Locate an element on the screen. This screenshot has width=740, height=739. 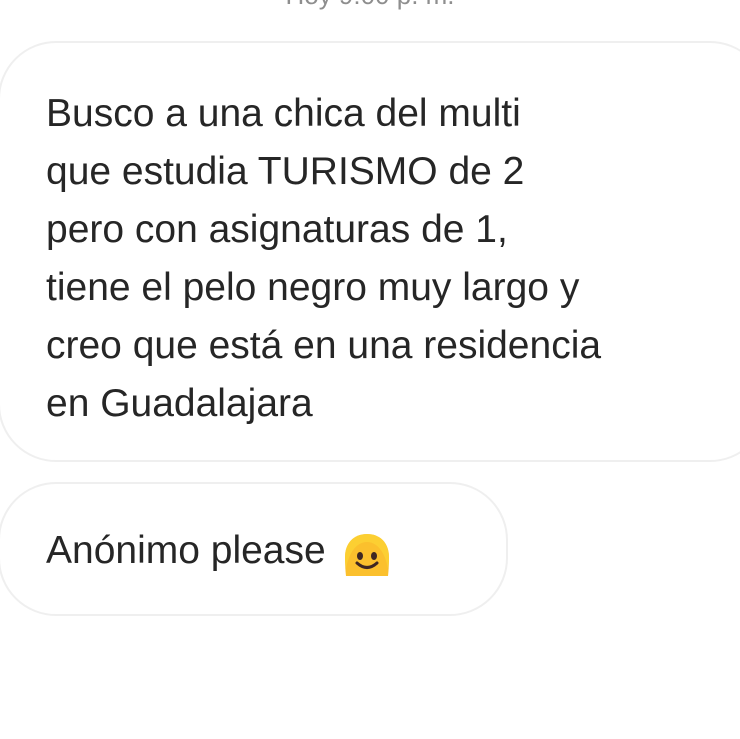
message-line: que estudia TURISMO de 2 is located at coordinates (285, 171).